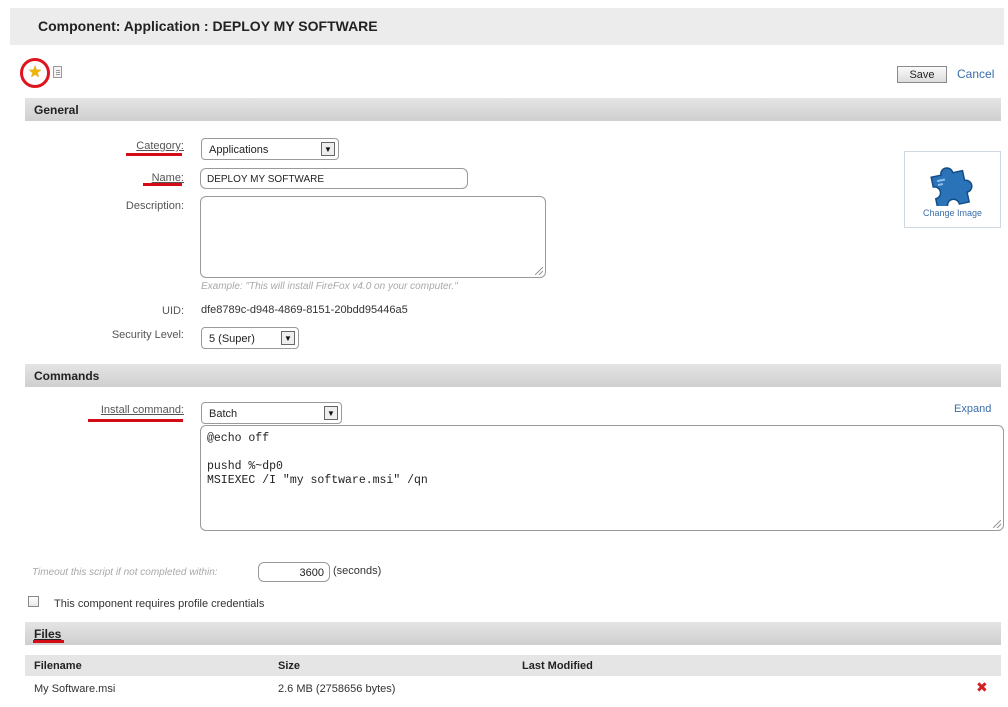  What do you see at coordinates (57, 72) in the screenshot?
I see `document-icon` at bounding box center [57, 72].